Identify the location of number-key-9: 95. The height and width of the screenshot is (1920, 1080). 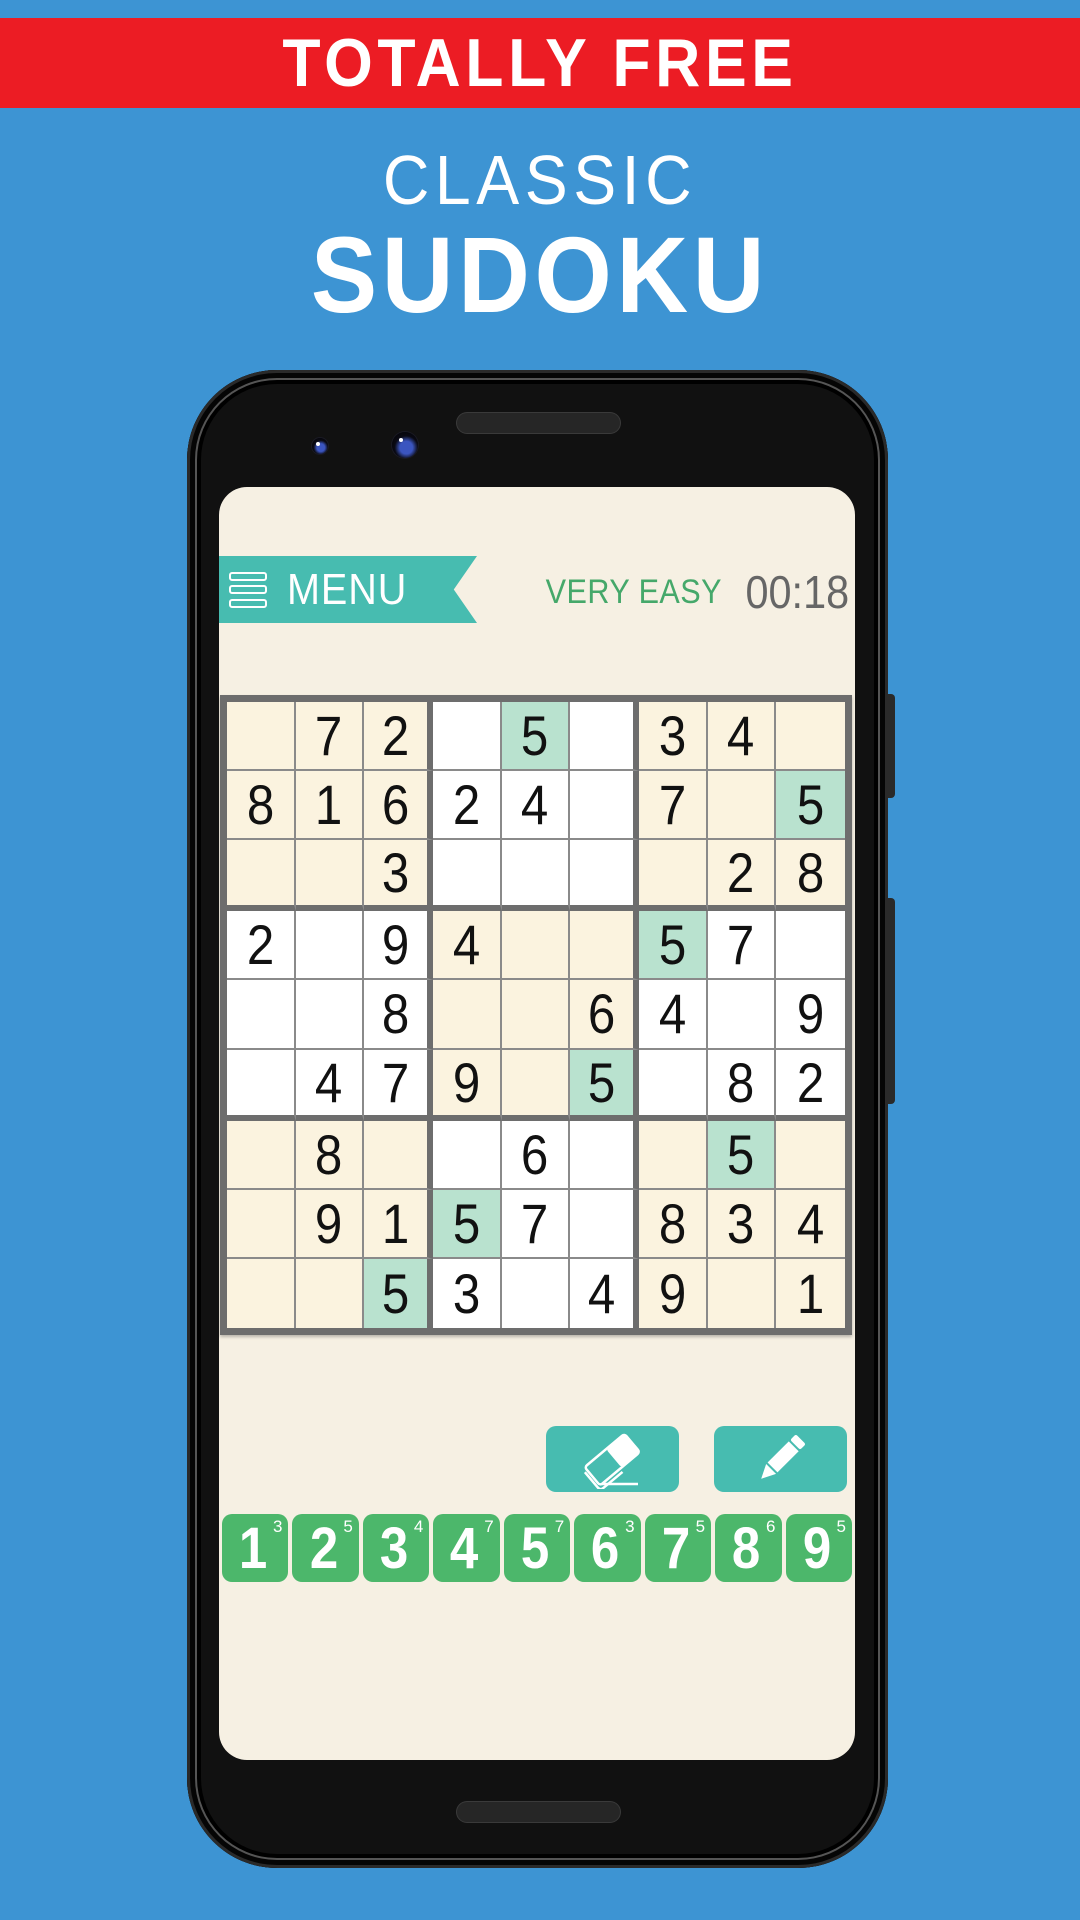
(818, 1548).